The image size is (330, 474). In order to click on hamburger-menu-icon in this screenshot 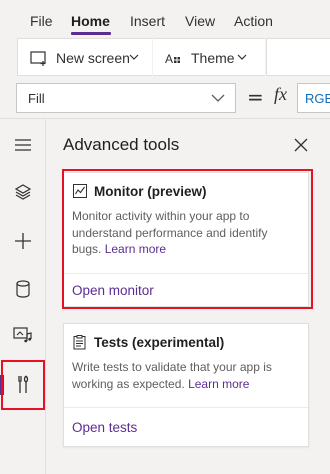, I will do `click(23, 145)`.